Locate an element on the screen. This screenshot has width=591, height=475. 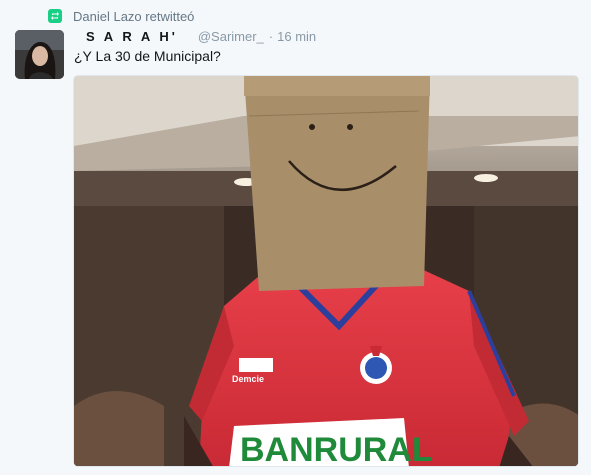
jersey-brand-text: Demcie is located at coordinates (248, 379).